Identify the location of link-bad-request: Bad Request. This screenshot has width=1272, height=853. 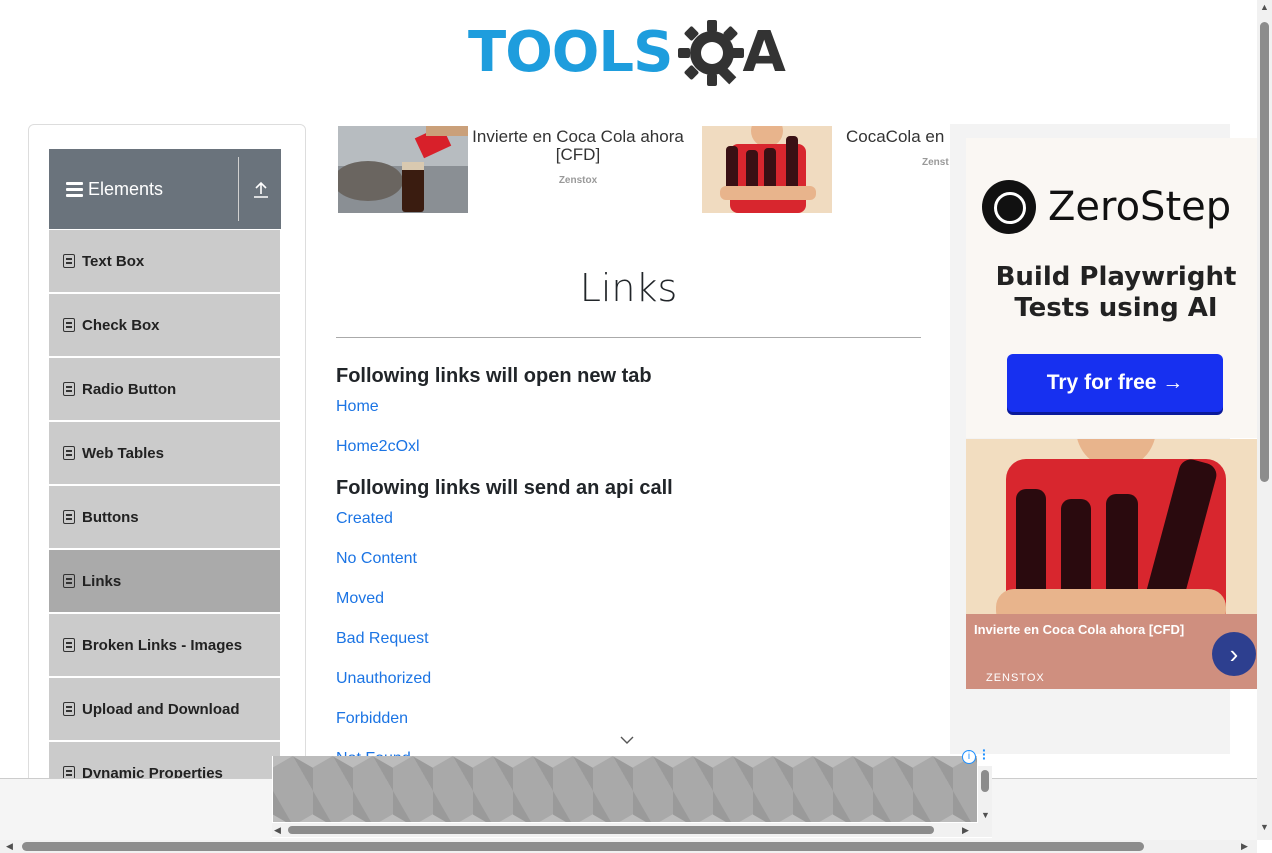
(382, 639).